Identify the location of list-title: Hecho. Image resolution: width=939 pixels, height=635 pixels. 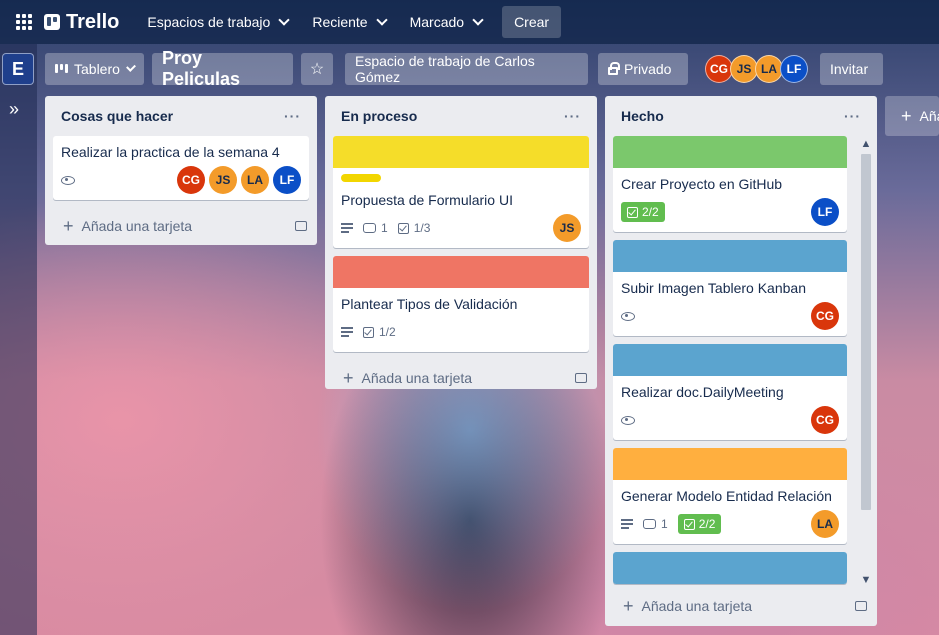
(642, 116).